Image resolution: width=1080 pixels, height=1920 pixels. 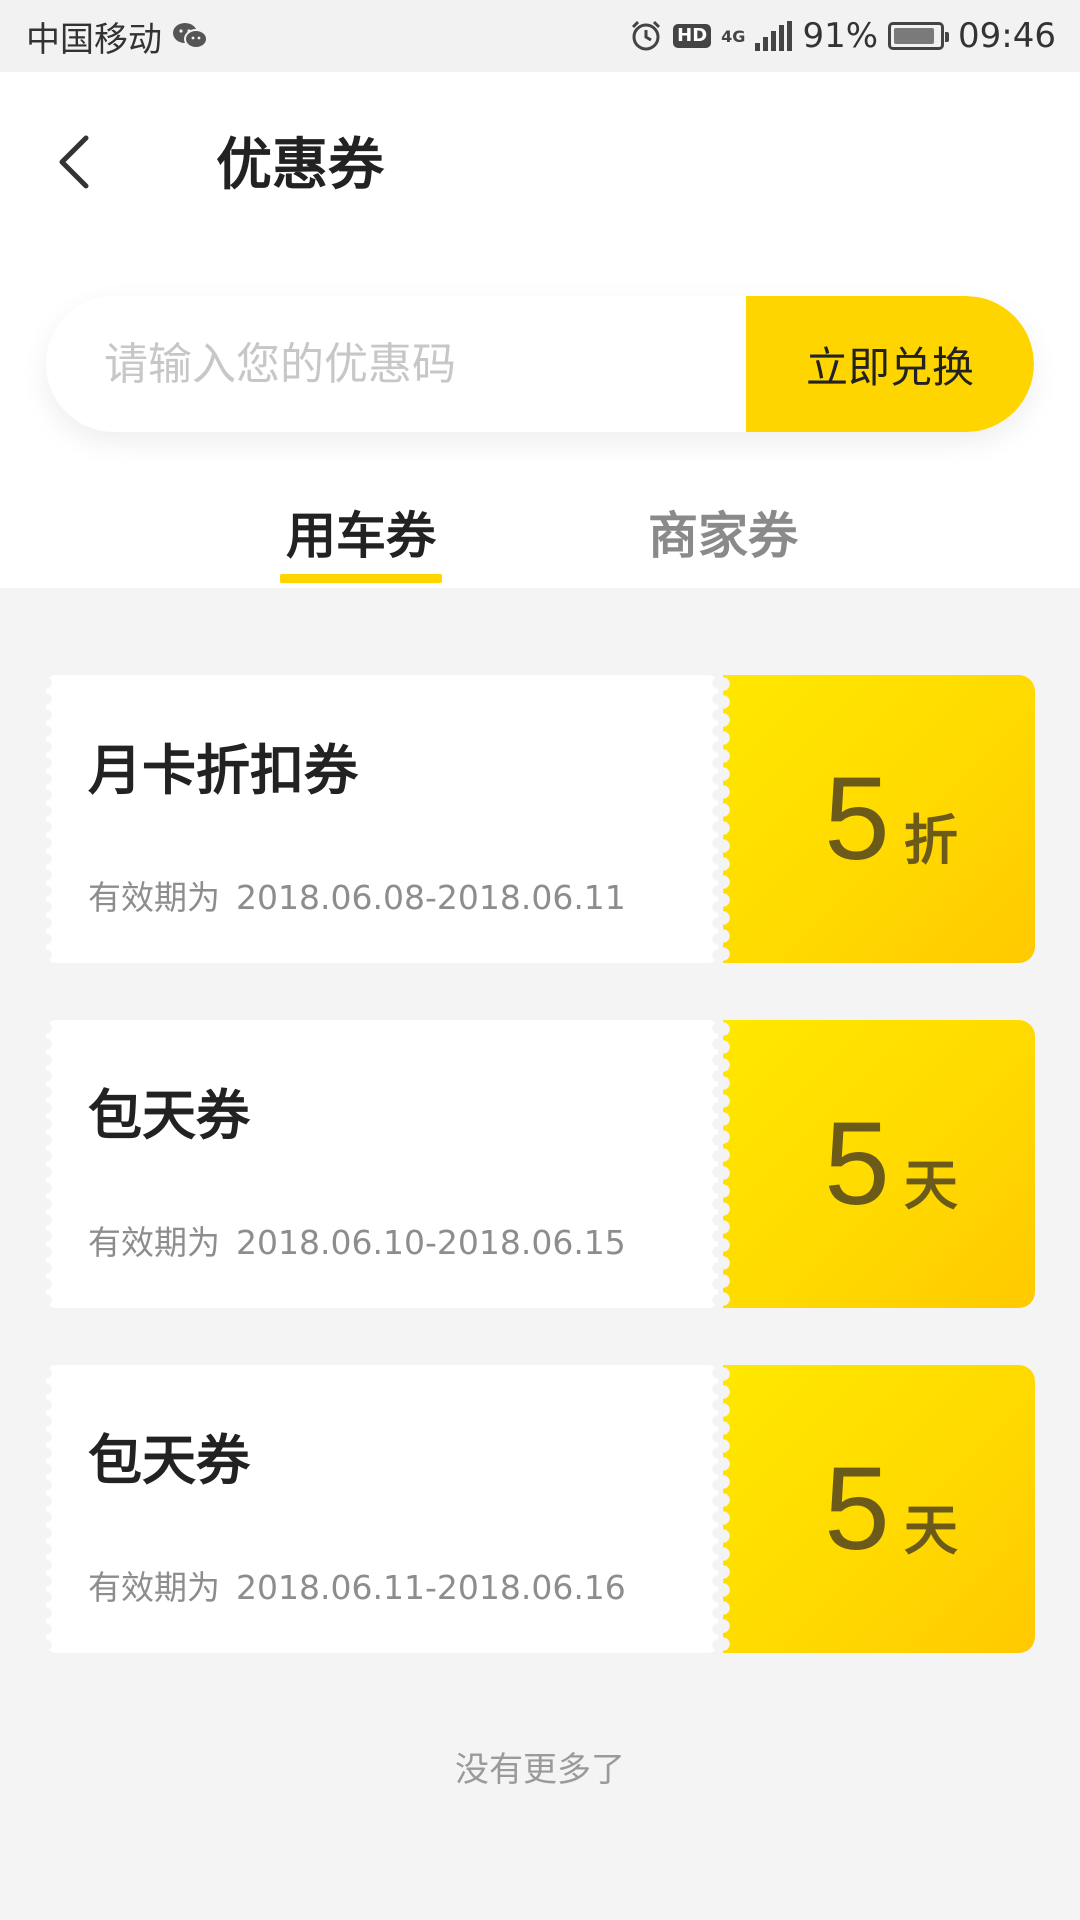 What do you see at coordinates (919, 36) in the screenshot?
I see `battery-icon` at bounding box center [919, 36].